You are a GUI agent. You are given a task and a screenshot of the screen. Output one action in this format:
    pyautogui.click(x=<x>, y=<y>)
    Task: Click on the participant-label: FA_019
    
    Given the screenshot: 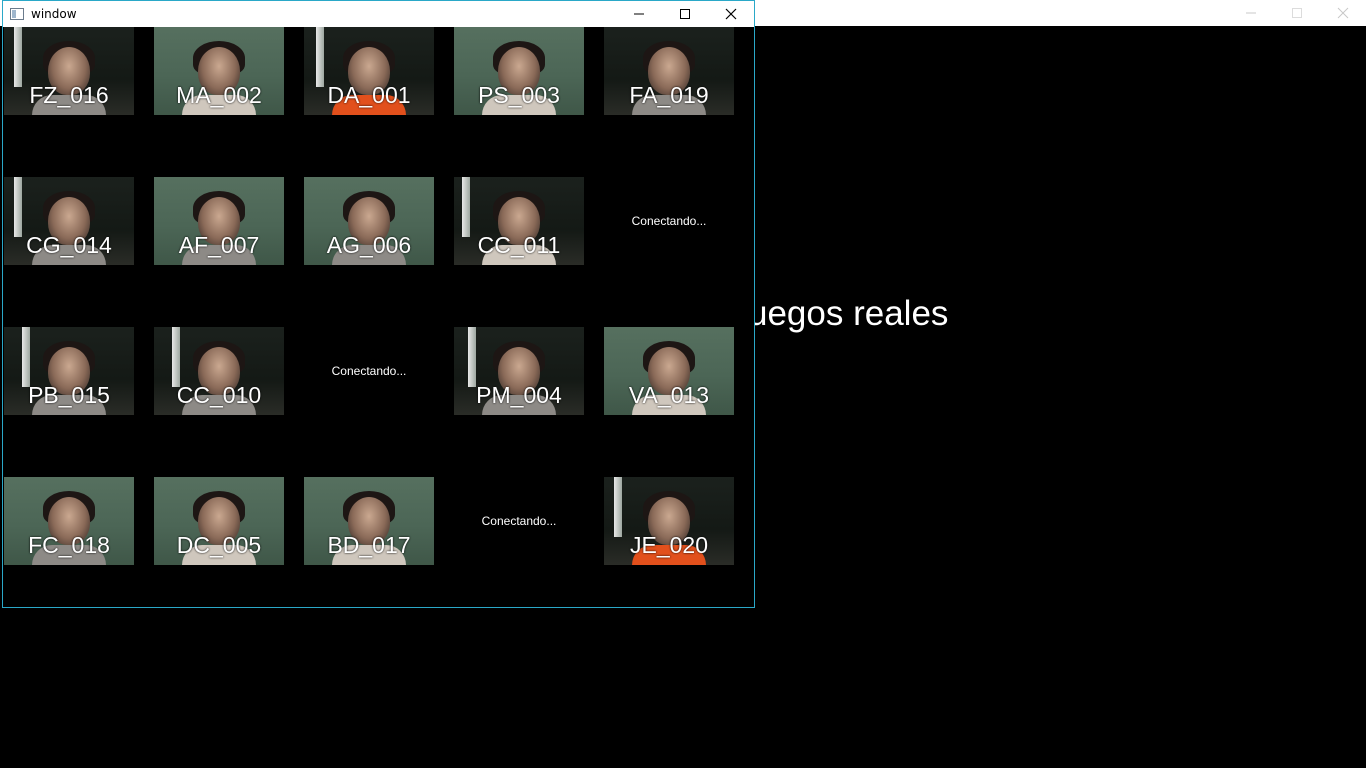 What is the action you would take?
    pyautogui.click(x=669, y=95)
    